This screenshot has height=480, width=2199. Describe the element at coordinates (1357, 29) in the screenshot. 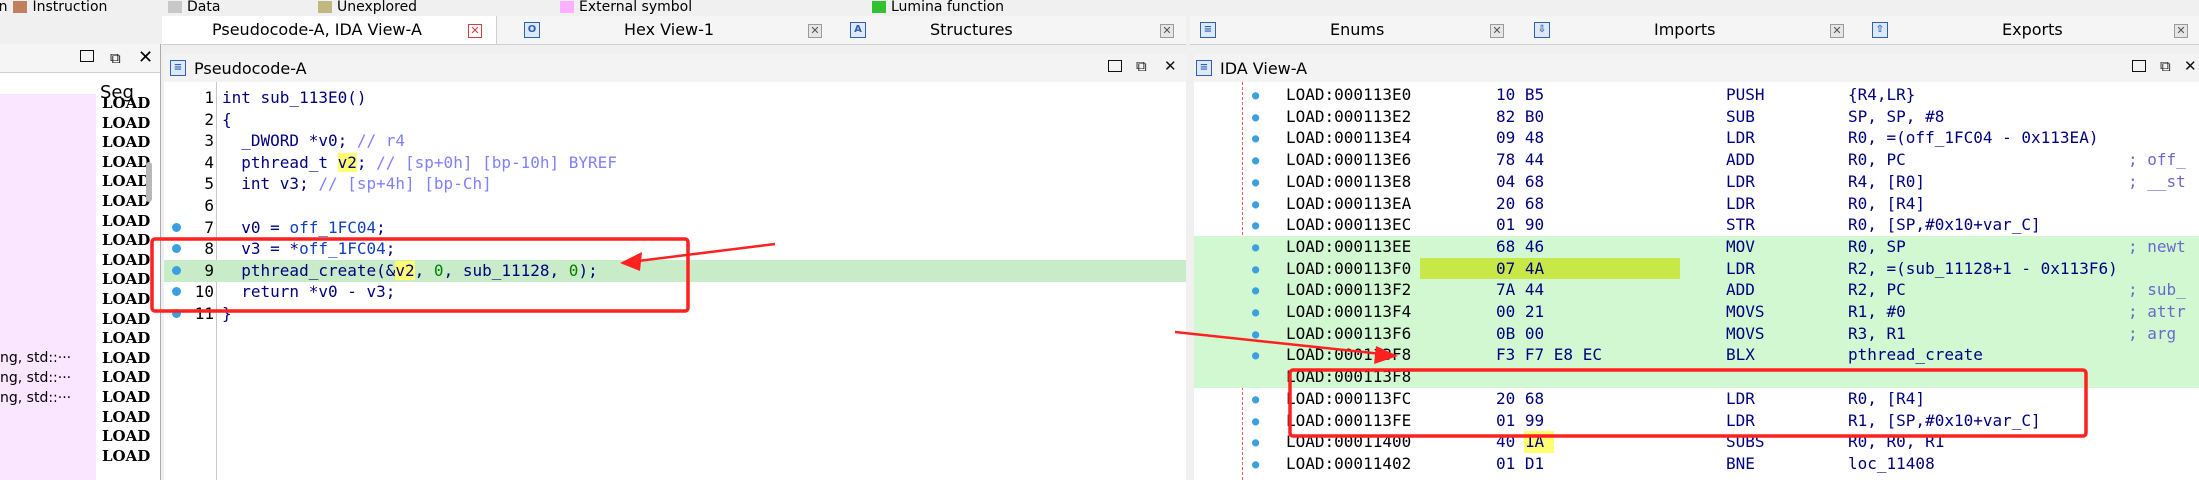

I see `tab-label: Enums` at that location.